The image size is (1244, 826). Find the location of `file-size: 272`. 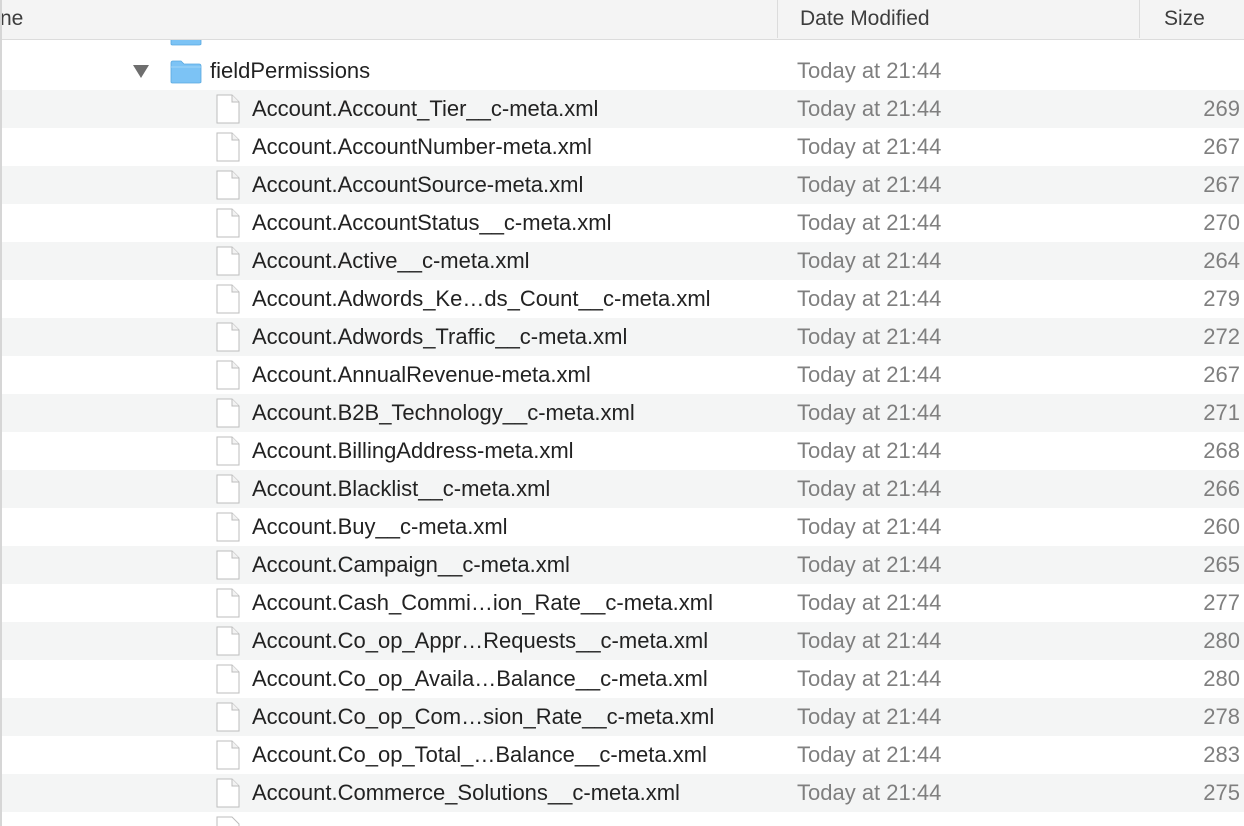

file-size: 272 is located at coordinates (1221, 336).